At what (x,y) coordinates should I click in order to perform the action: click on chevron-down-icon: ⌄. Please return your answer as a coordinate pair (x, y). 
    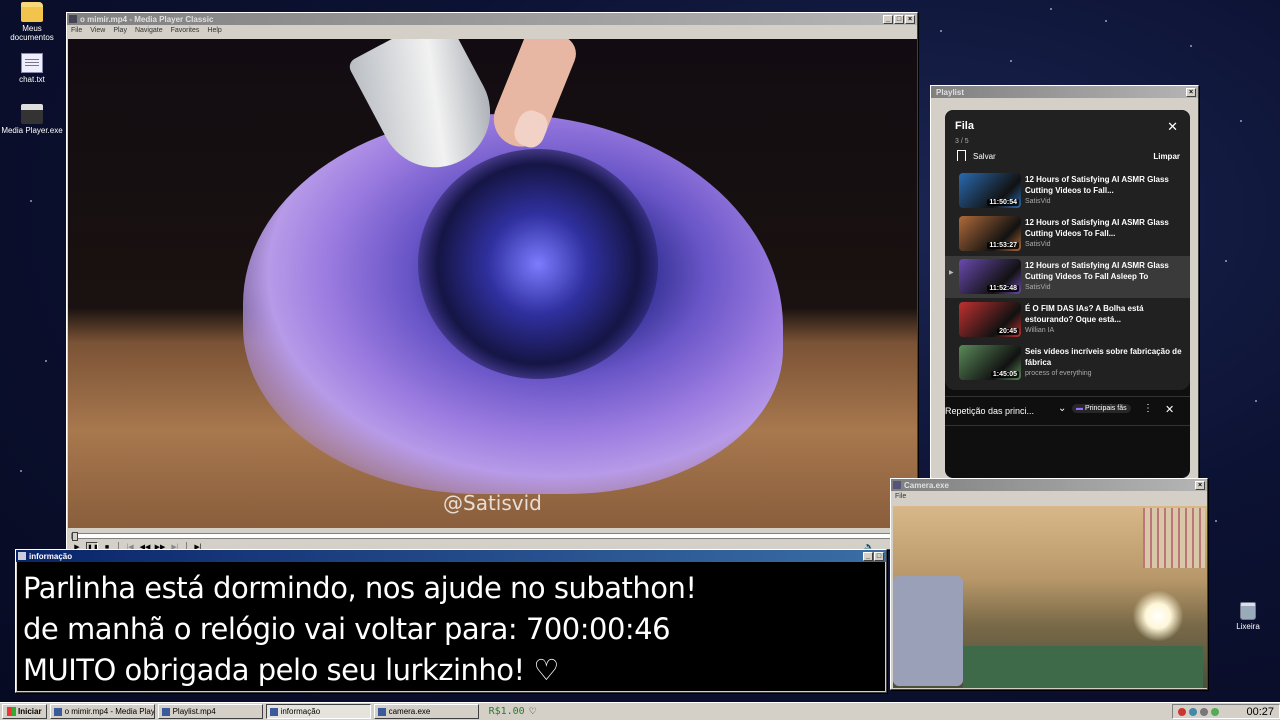
    Looking at the image, I should click on (1062, 408).